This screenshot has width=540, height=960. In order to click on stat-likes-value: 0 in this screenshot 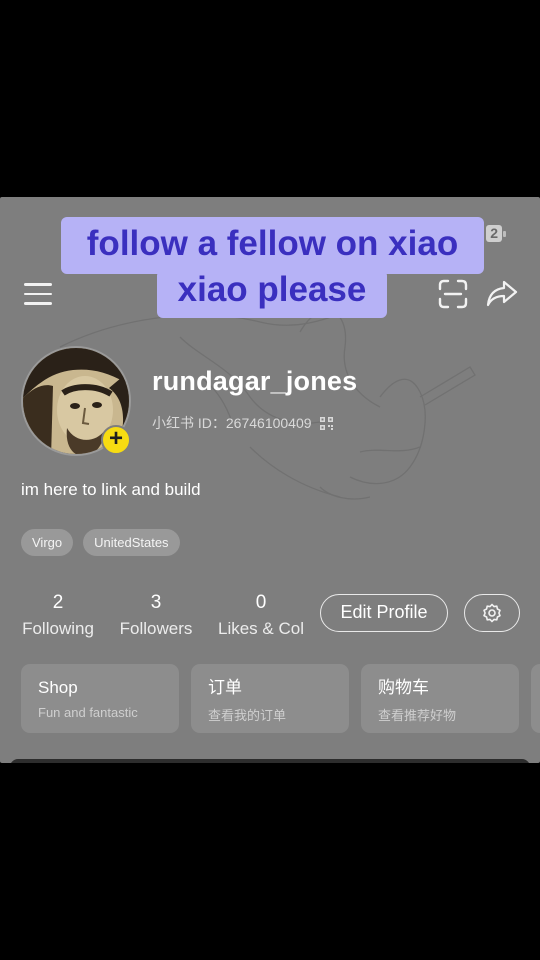, I will do `click(261, 602)`.